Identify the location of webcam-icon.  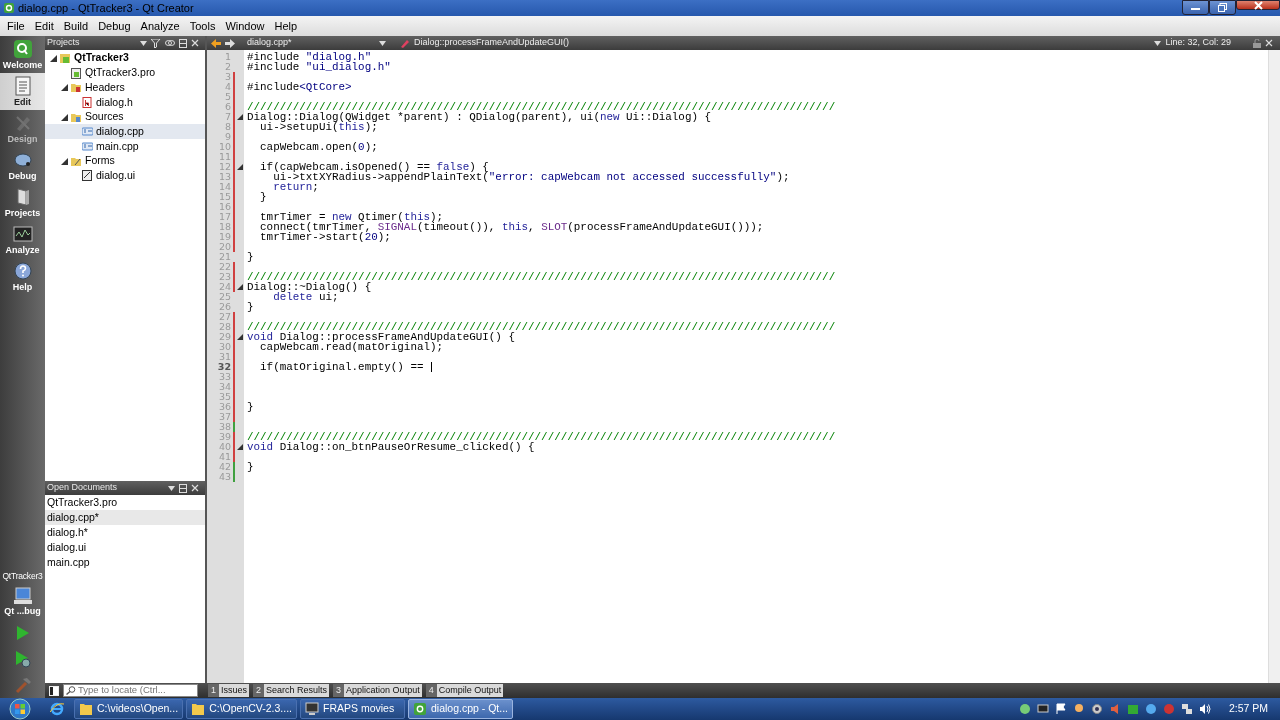
(1096, 709).